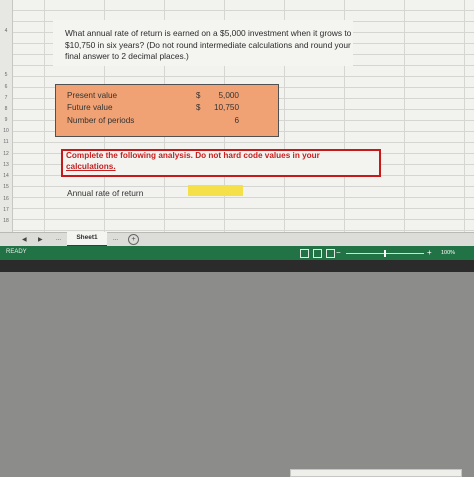 The image size is (474, 477). What do you see at coordinates (215, 190) in the screenshot?
I see `annual-rate-answer-cell` at bounding box center [215, 190].